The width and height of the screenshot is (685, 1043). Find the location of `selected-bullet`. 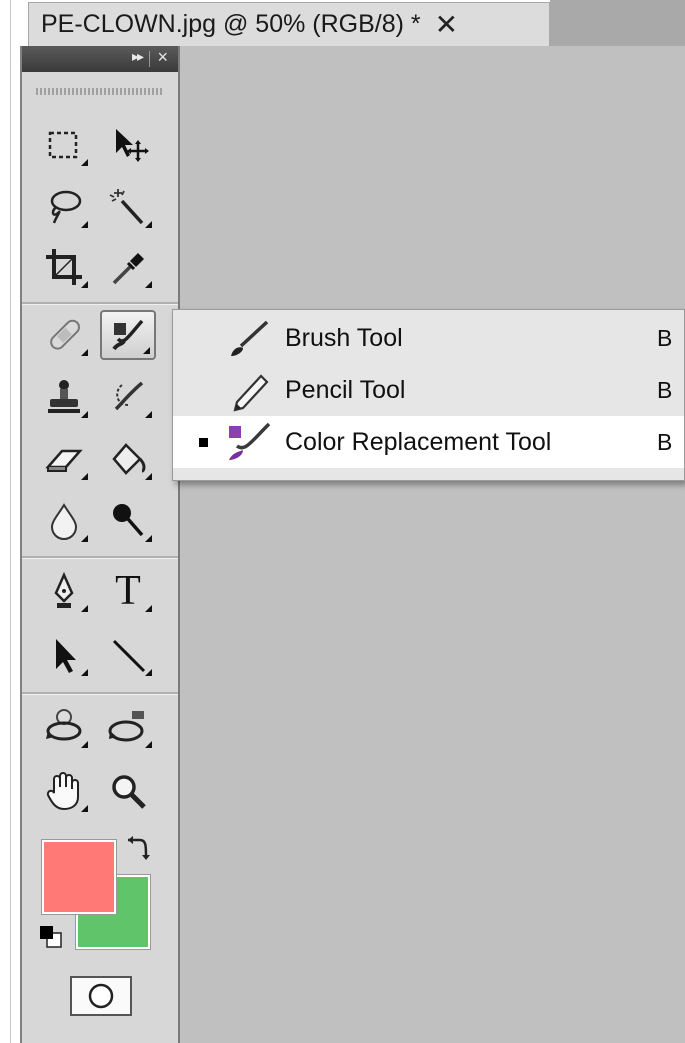

selected-bullet is located at coordinates (203, 442).